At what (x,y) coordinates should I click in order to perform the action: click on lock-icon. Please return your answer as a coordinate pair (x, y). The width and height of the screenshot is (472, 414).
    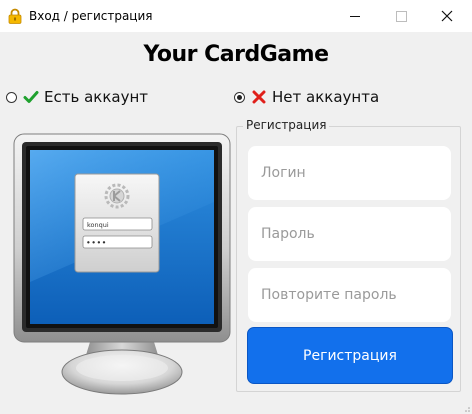
    Looking at the image, I should click on (15, 16).